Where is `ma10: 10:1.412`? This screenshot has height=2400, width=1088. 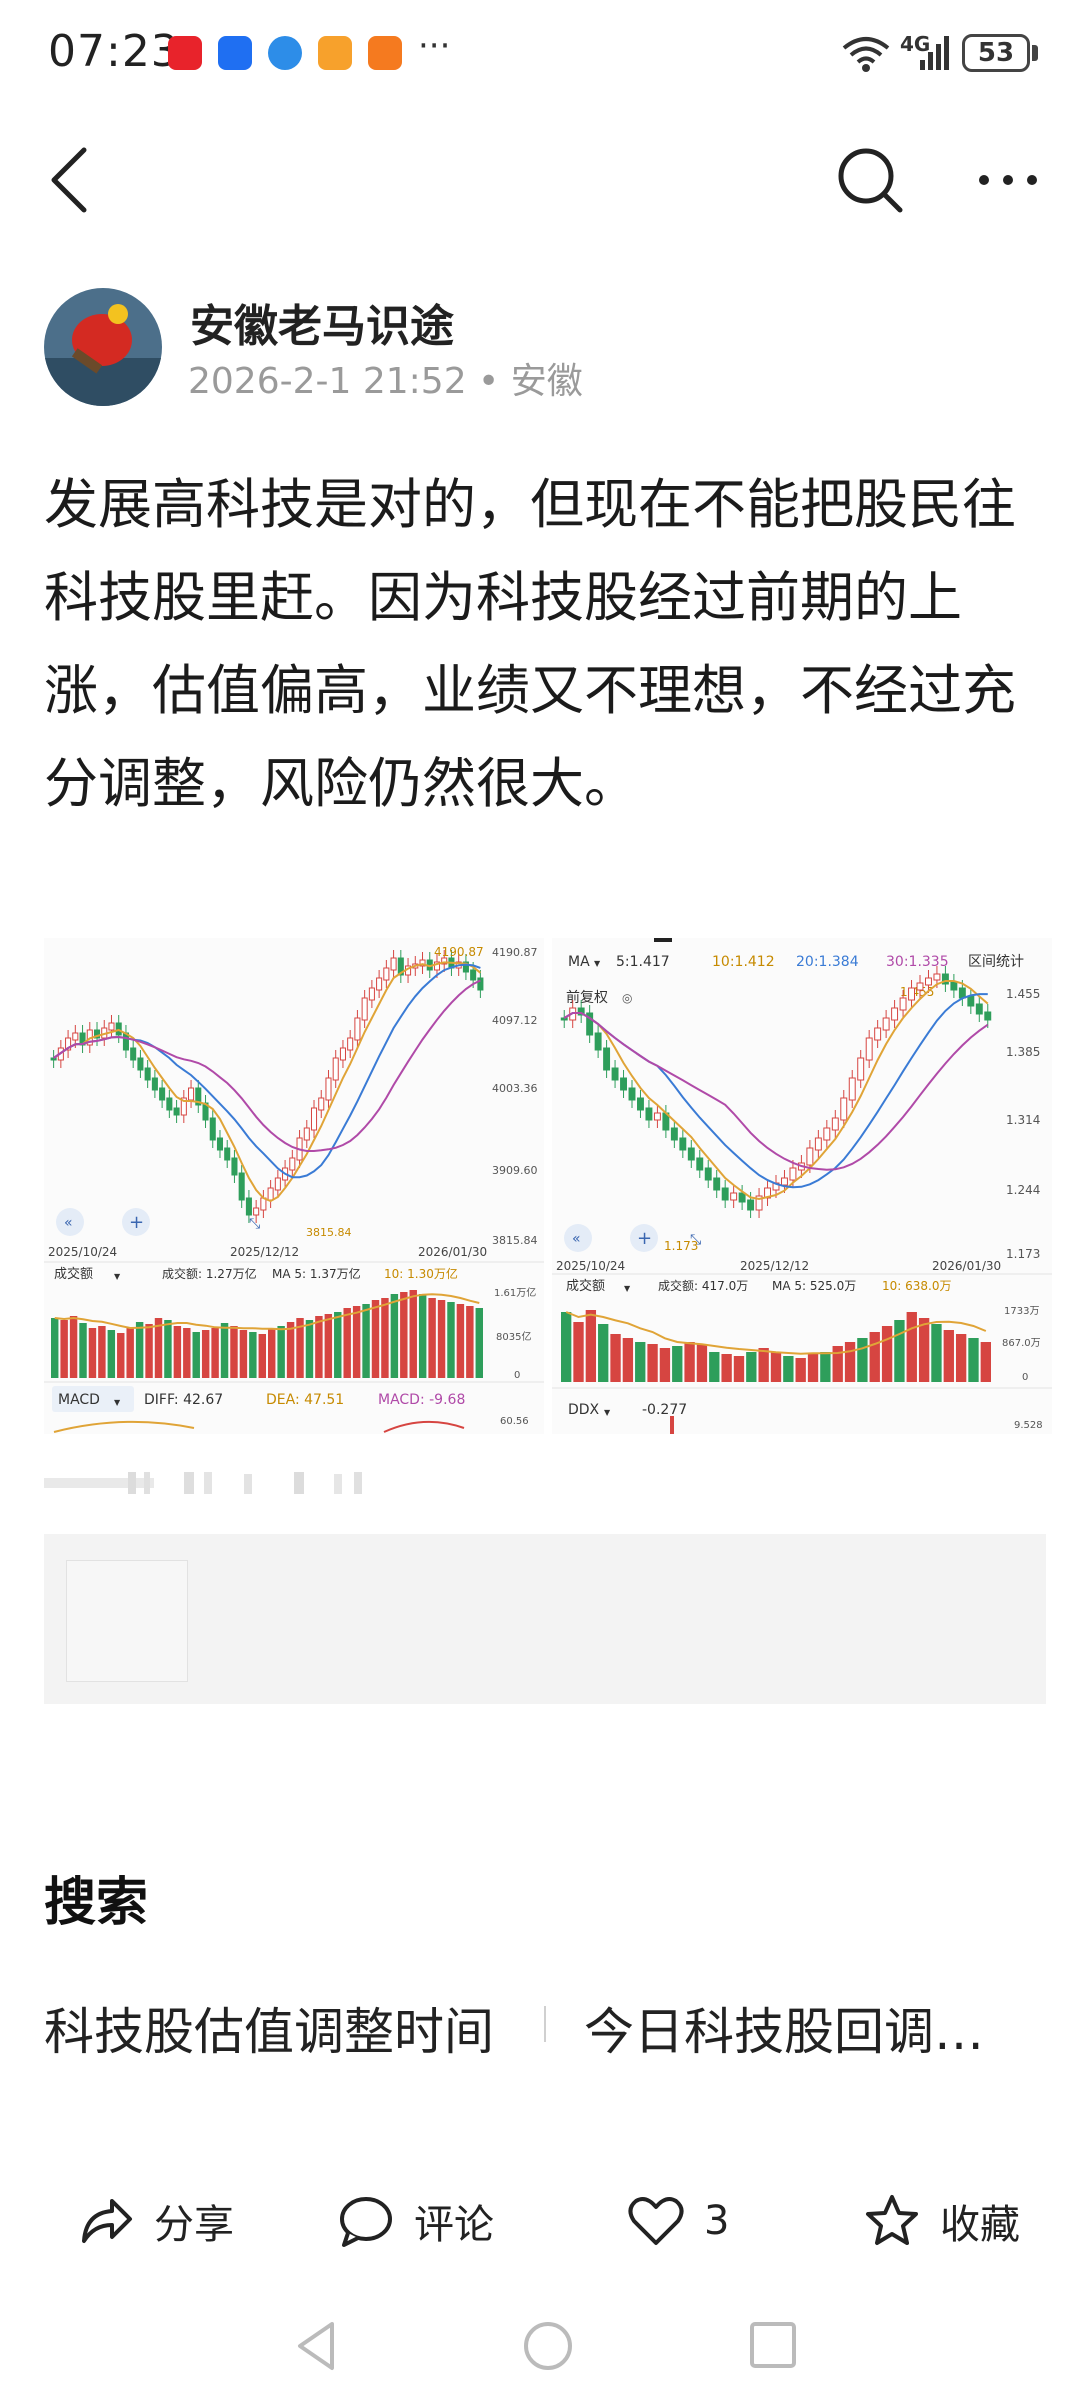
ma10: 10:1.412 is located at coordinates (743, 962).